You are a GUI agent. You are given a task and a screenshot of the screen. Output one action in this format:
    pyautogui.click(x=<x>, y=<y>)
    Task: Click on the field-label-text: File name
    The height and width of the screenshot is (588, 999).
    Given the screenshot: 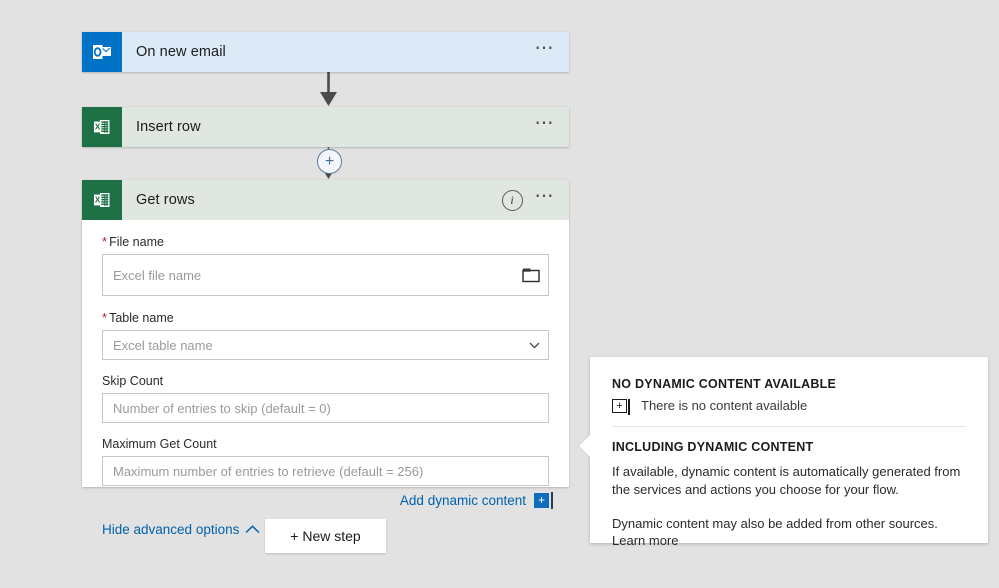 What is the action you would take?
    pyautogui.click(x=136, y=242)
    